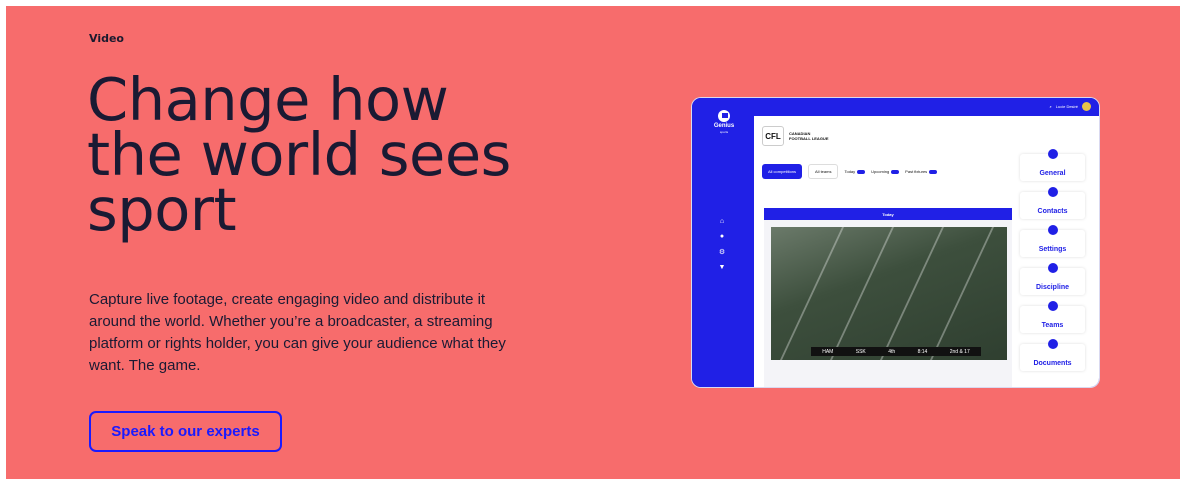  I want to click on logo-text: Genius, so click(724, 126).